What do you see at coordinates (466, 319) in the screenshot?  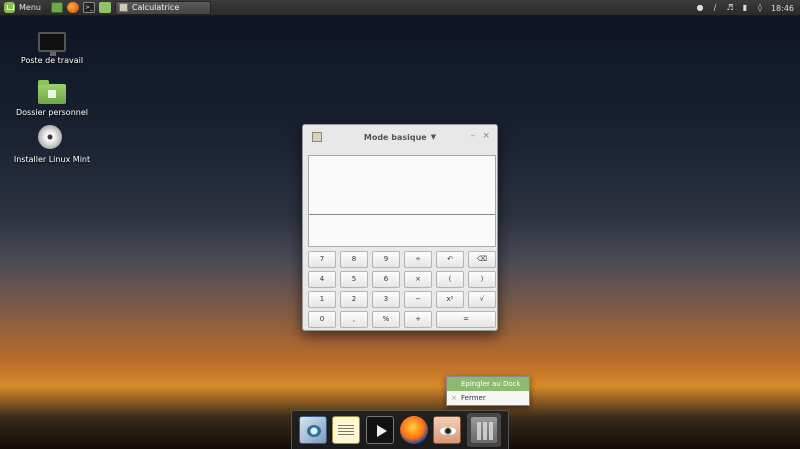 I see `key-equals: =` at bounding box center [466, 319].